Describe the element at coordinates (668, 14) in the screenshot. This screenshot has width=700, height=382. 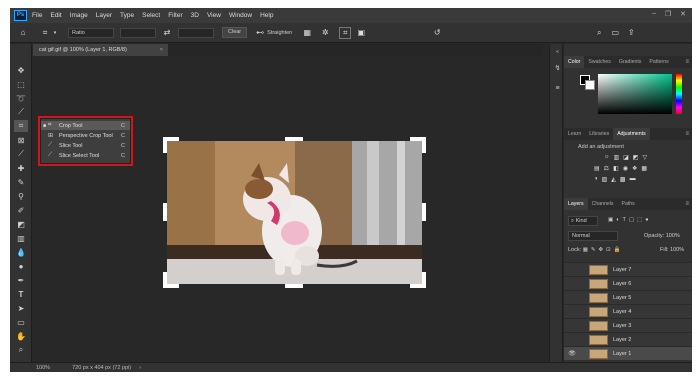
I see `restore-icon: ❐` at that location.